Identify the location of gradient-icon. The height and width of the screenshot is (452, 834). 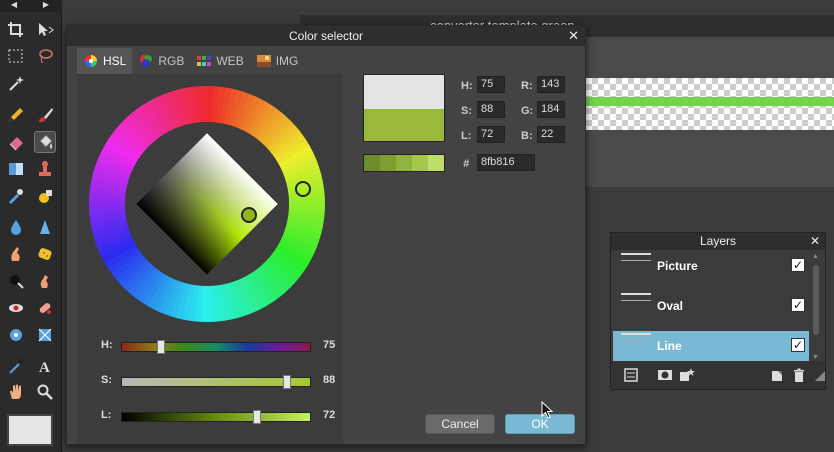
(16, 169).